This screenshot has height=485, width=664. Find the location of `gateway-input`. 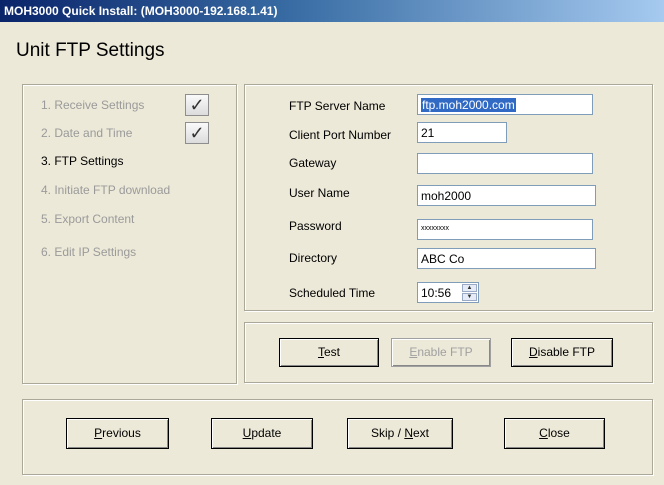

gateway-input is located at coordinates (505, 163).